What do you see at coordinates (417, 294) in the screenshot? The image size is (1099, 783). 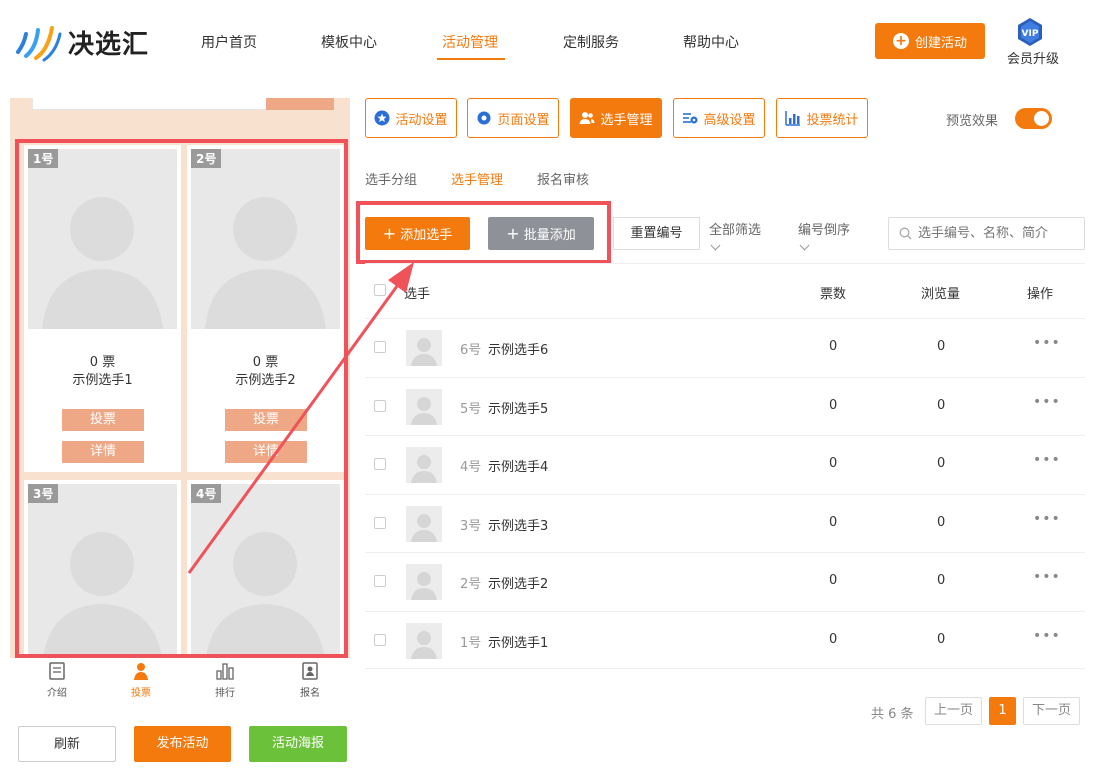 I see `column-header-player: 选手` at bounding box center [417, 294].